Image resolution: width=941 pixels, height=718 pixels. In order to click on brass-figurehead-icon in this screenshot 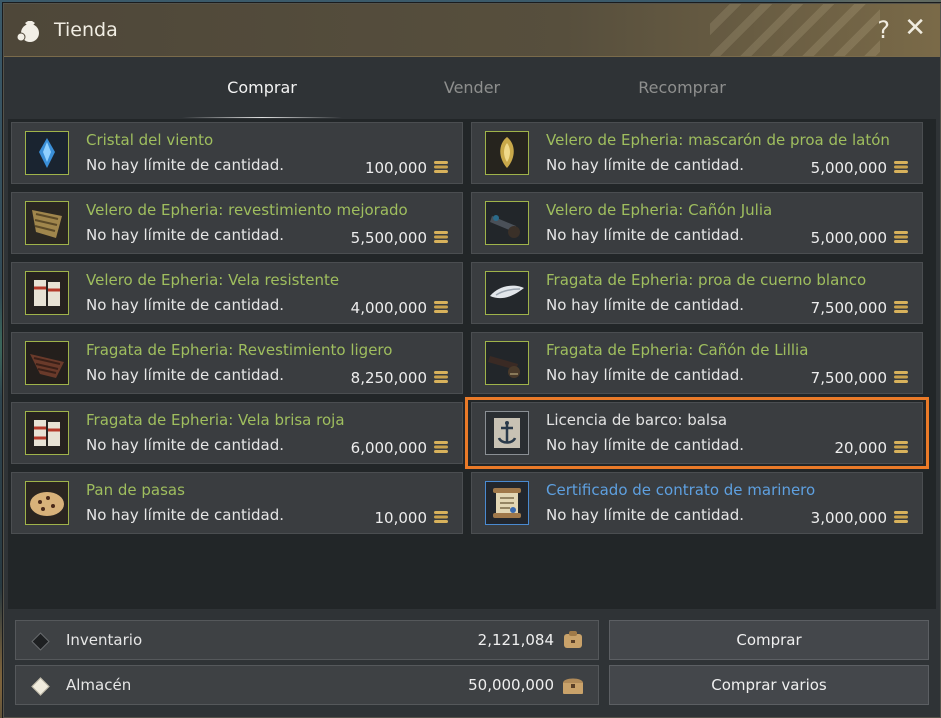, I will do `click(507, 153)`.